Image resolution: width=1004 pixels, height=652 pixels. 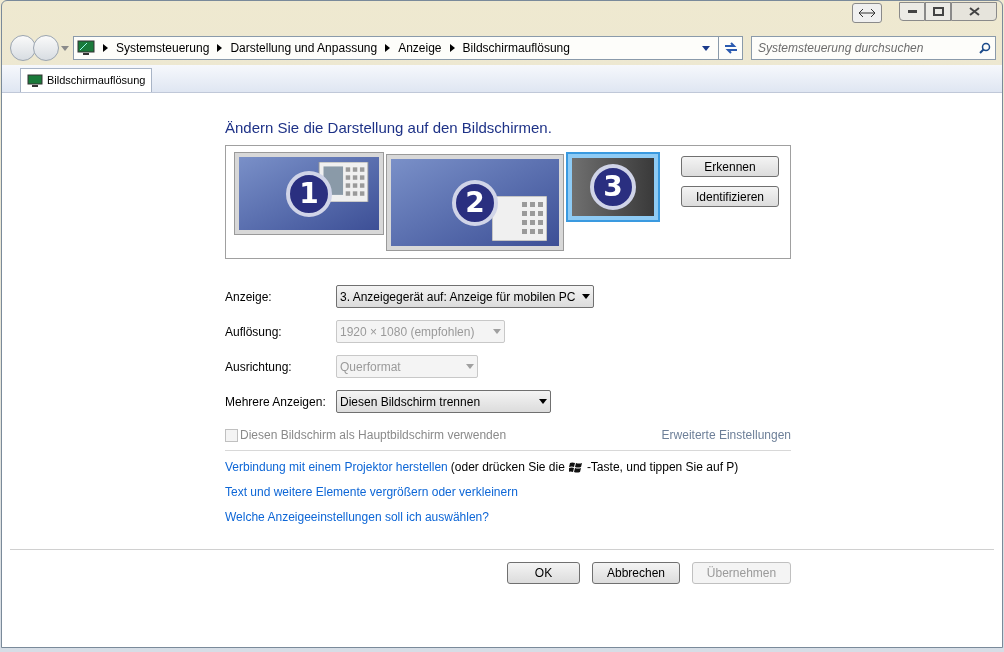 What do you see at coordinates (730, 48) in the screenshot?
I see `refresh-icon` at bounding box center [730, 48].